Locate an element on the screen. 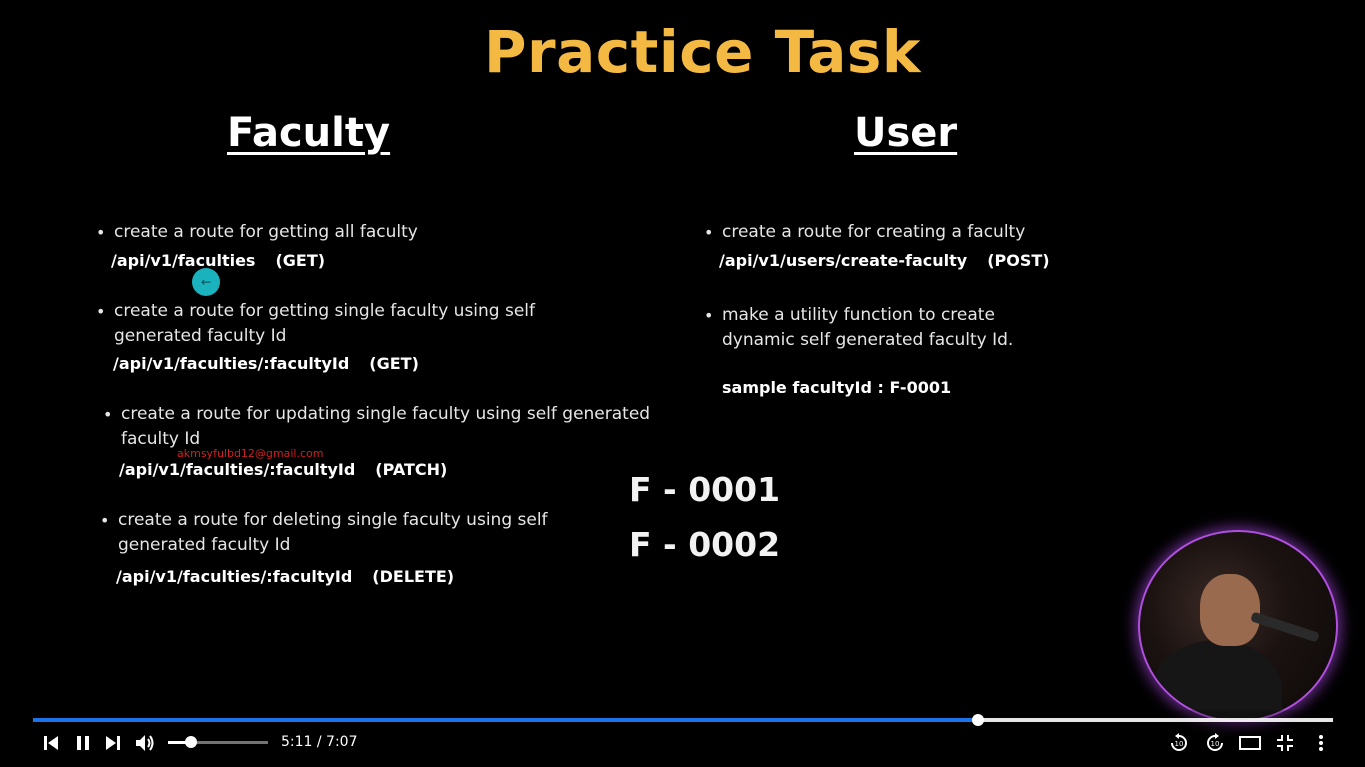  faculty-item-3-route: /api/v1/faculties/:facultyId (PATCH) is located at coordinates (283, 469).